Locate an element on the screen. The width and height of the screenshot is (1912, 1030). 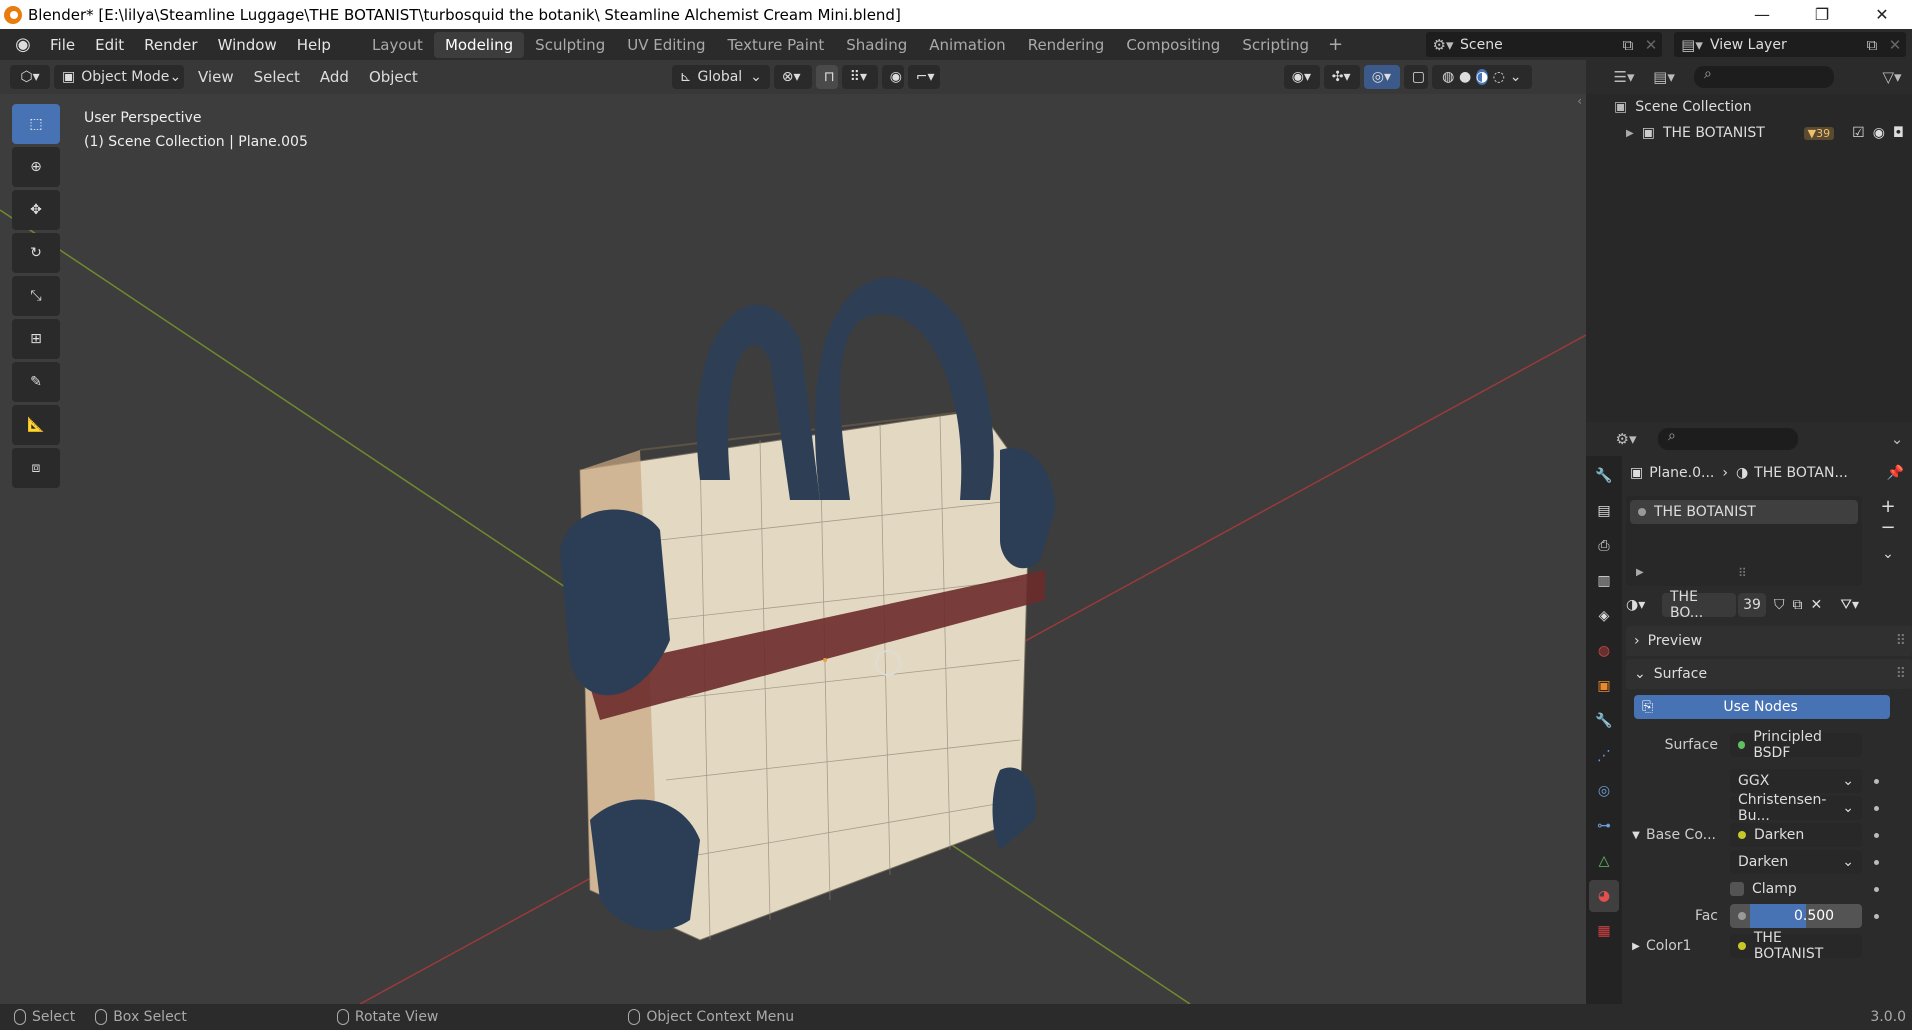
material-browse-icon: ◑▾ is located at coordinates (1644, 605).